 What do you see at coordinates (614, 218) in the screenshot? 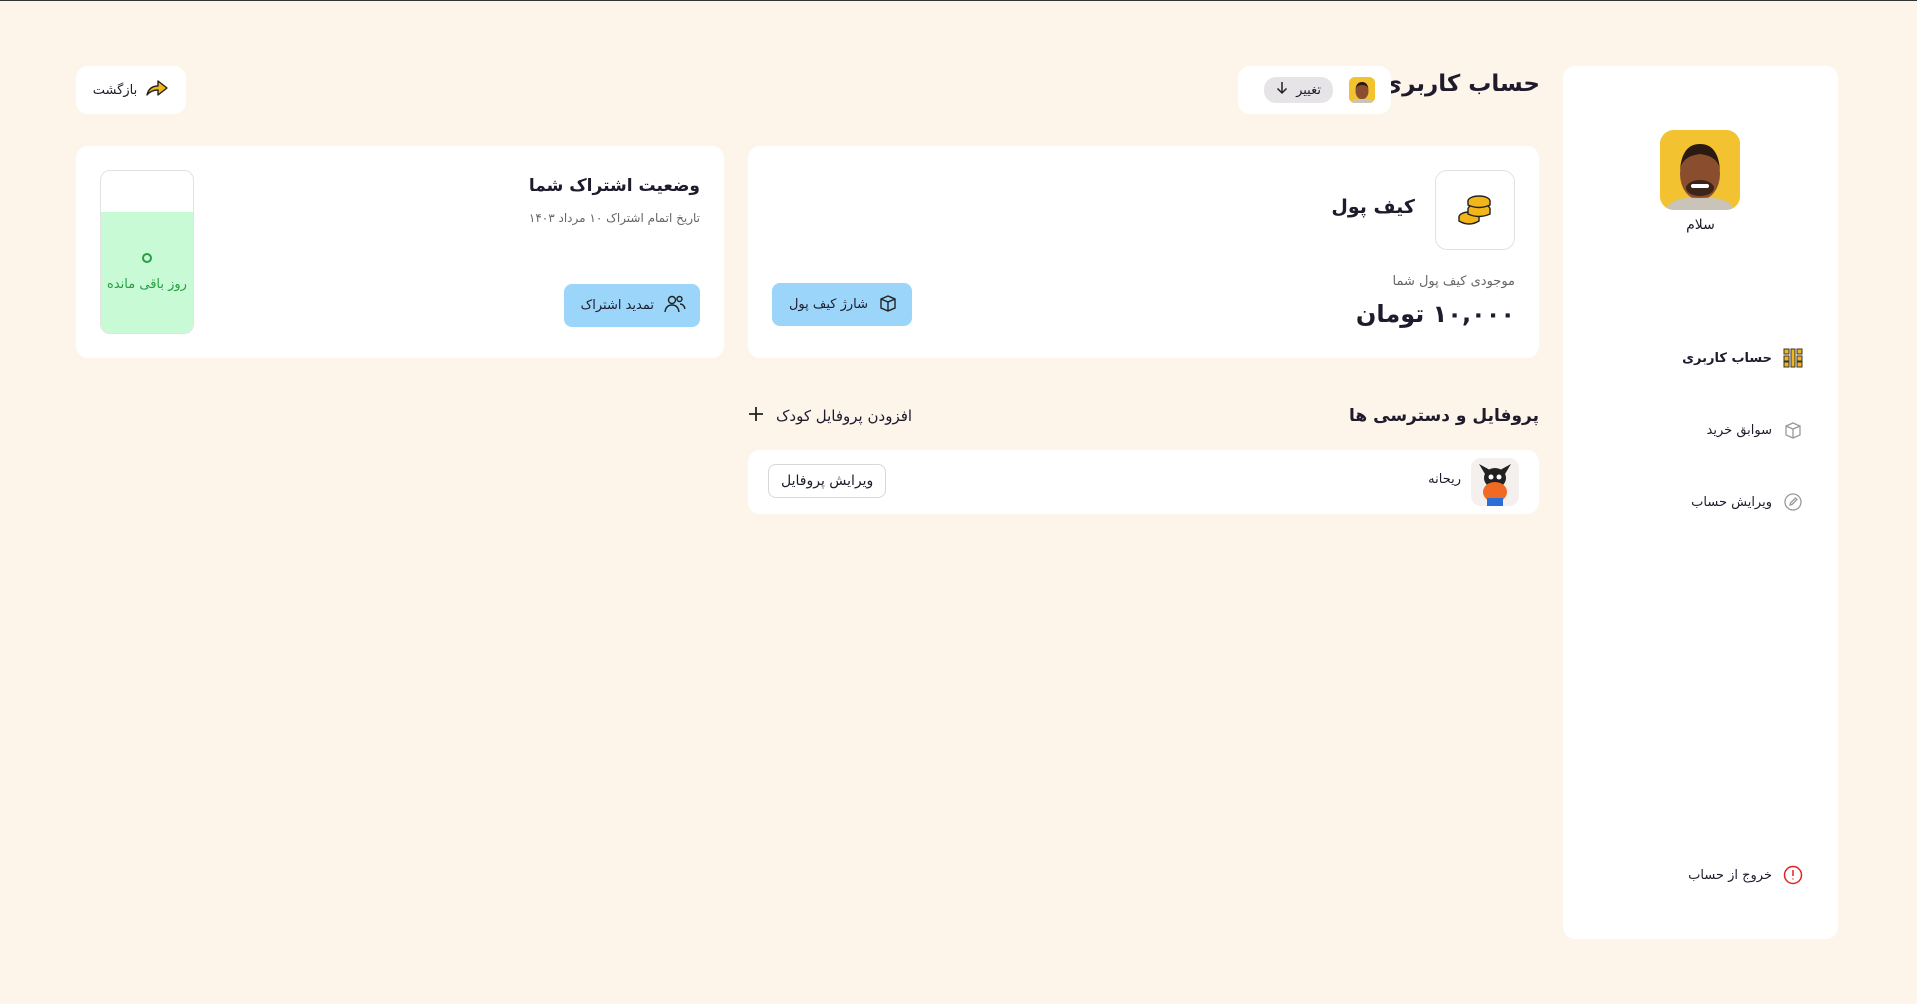
I see `subscription-end-date: تاریخ اتمام اشتراک ۱۰ مرداد ۱۴۰۳` at bounding box center [614, 218].